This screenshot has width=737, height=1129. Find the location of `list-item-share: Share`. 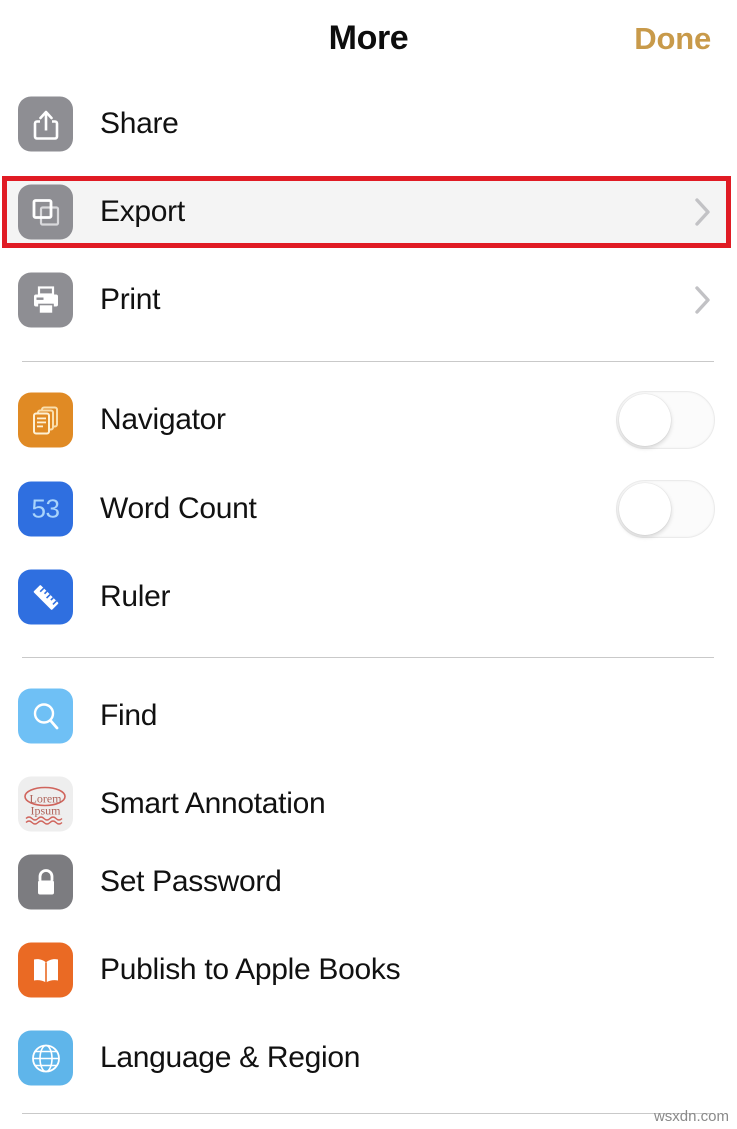

list-item-share: Share is located at coordinates (368, 124).